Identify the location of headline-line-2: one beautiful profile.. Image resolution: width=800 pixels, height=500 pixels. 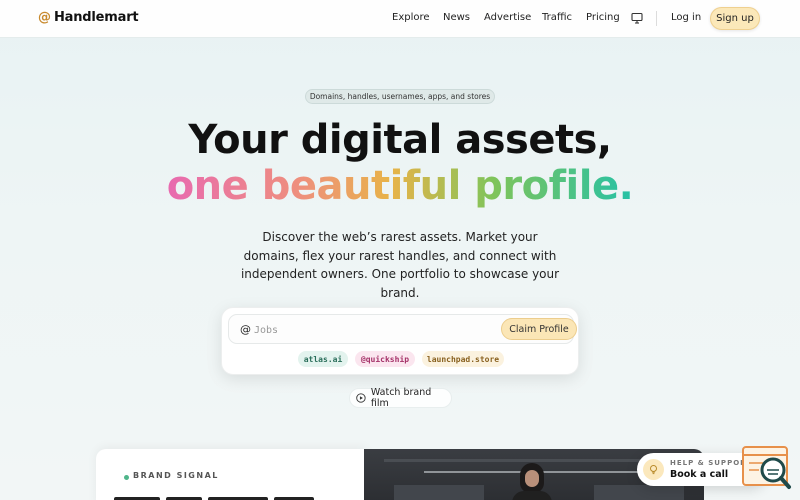
(400, 186).